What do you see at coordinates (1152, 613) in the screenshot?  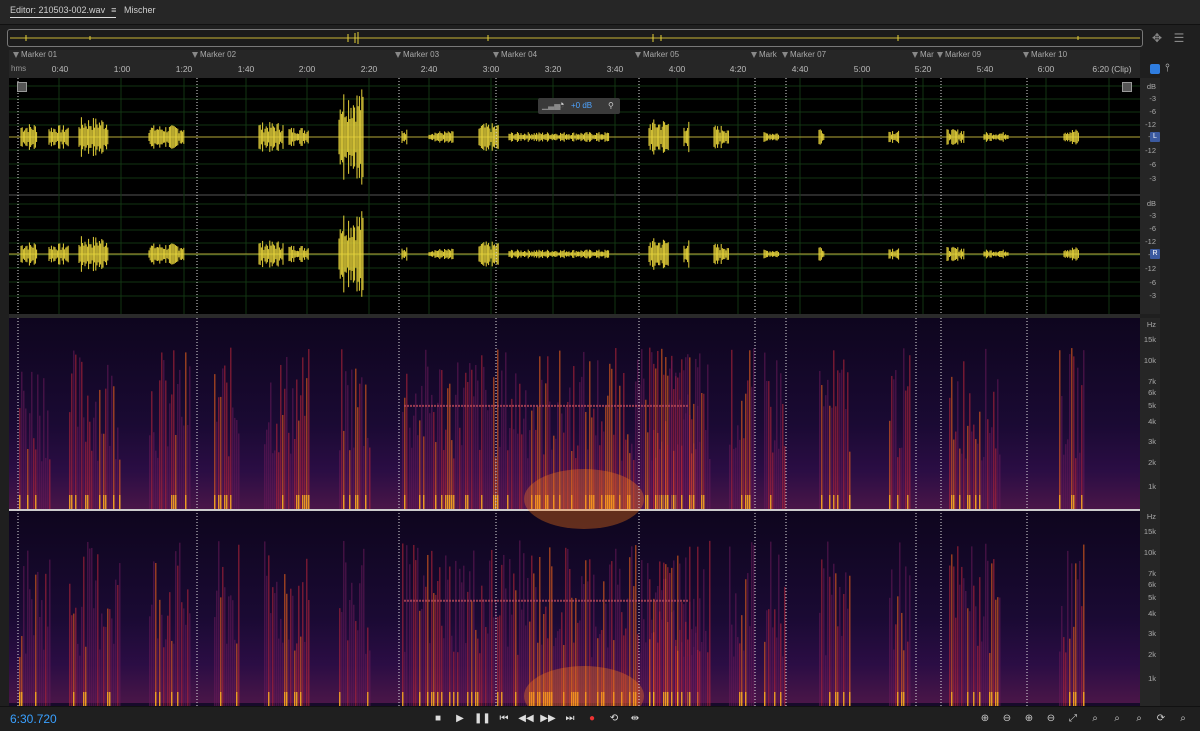 I see `hz-label: 4k` at bounding box center [1152, 613].